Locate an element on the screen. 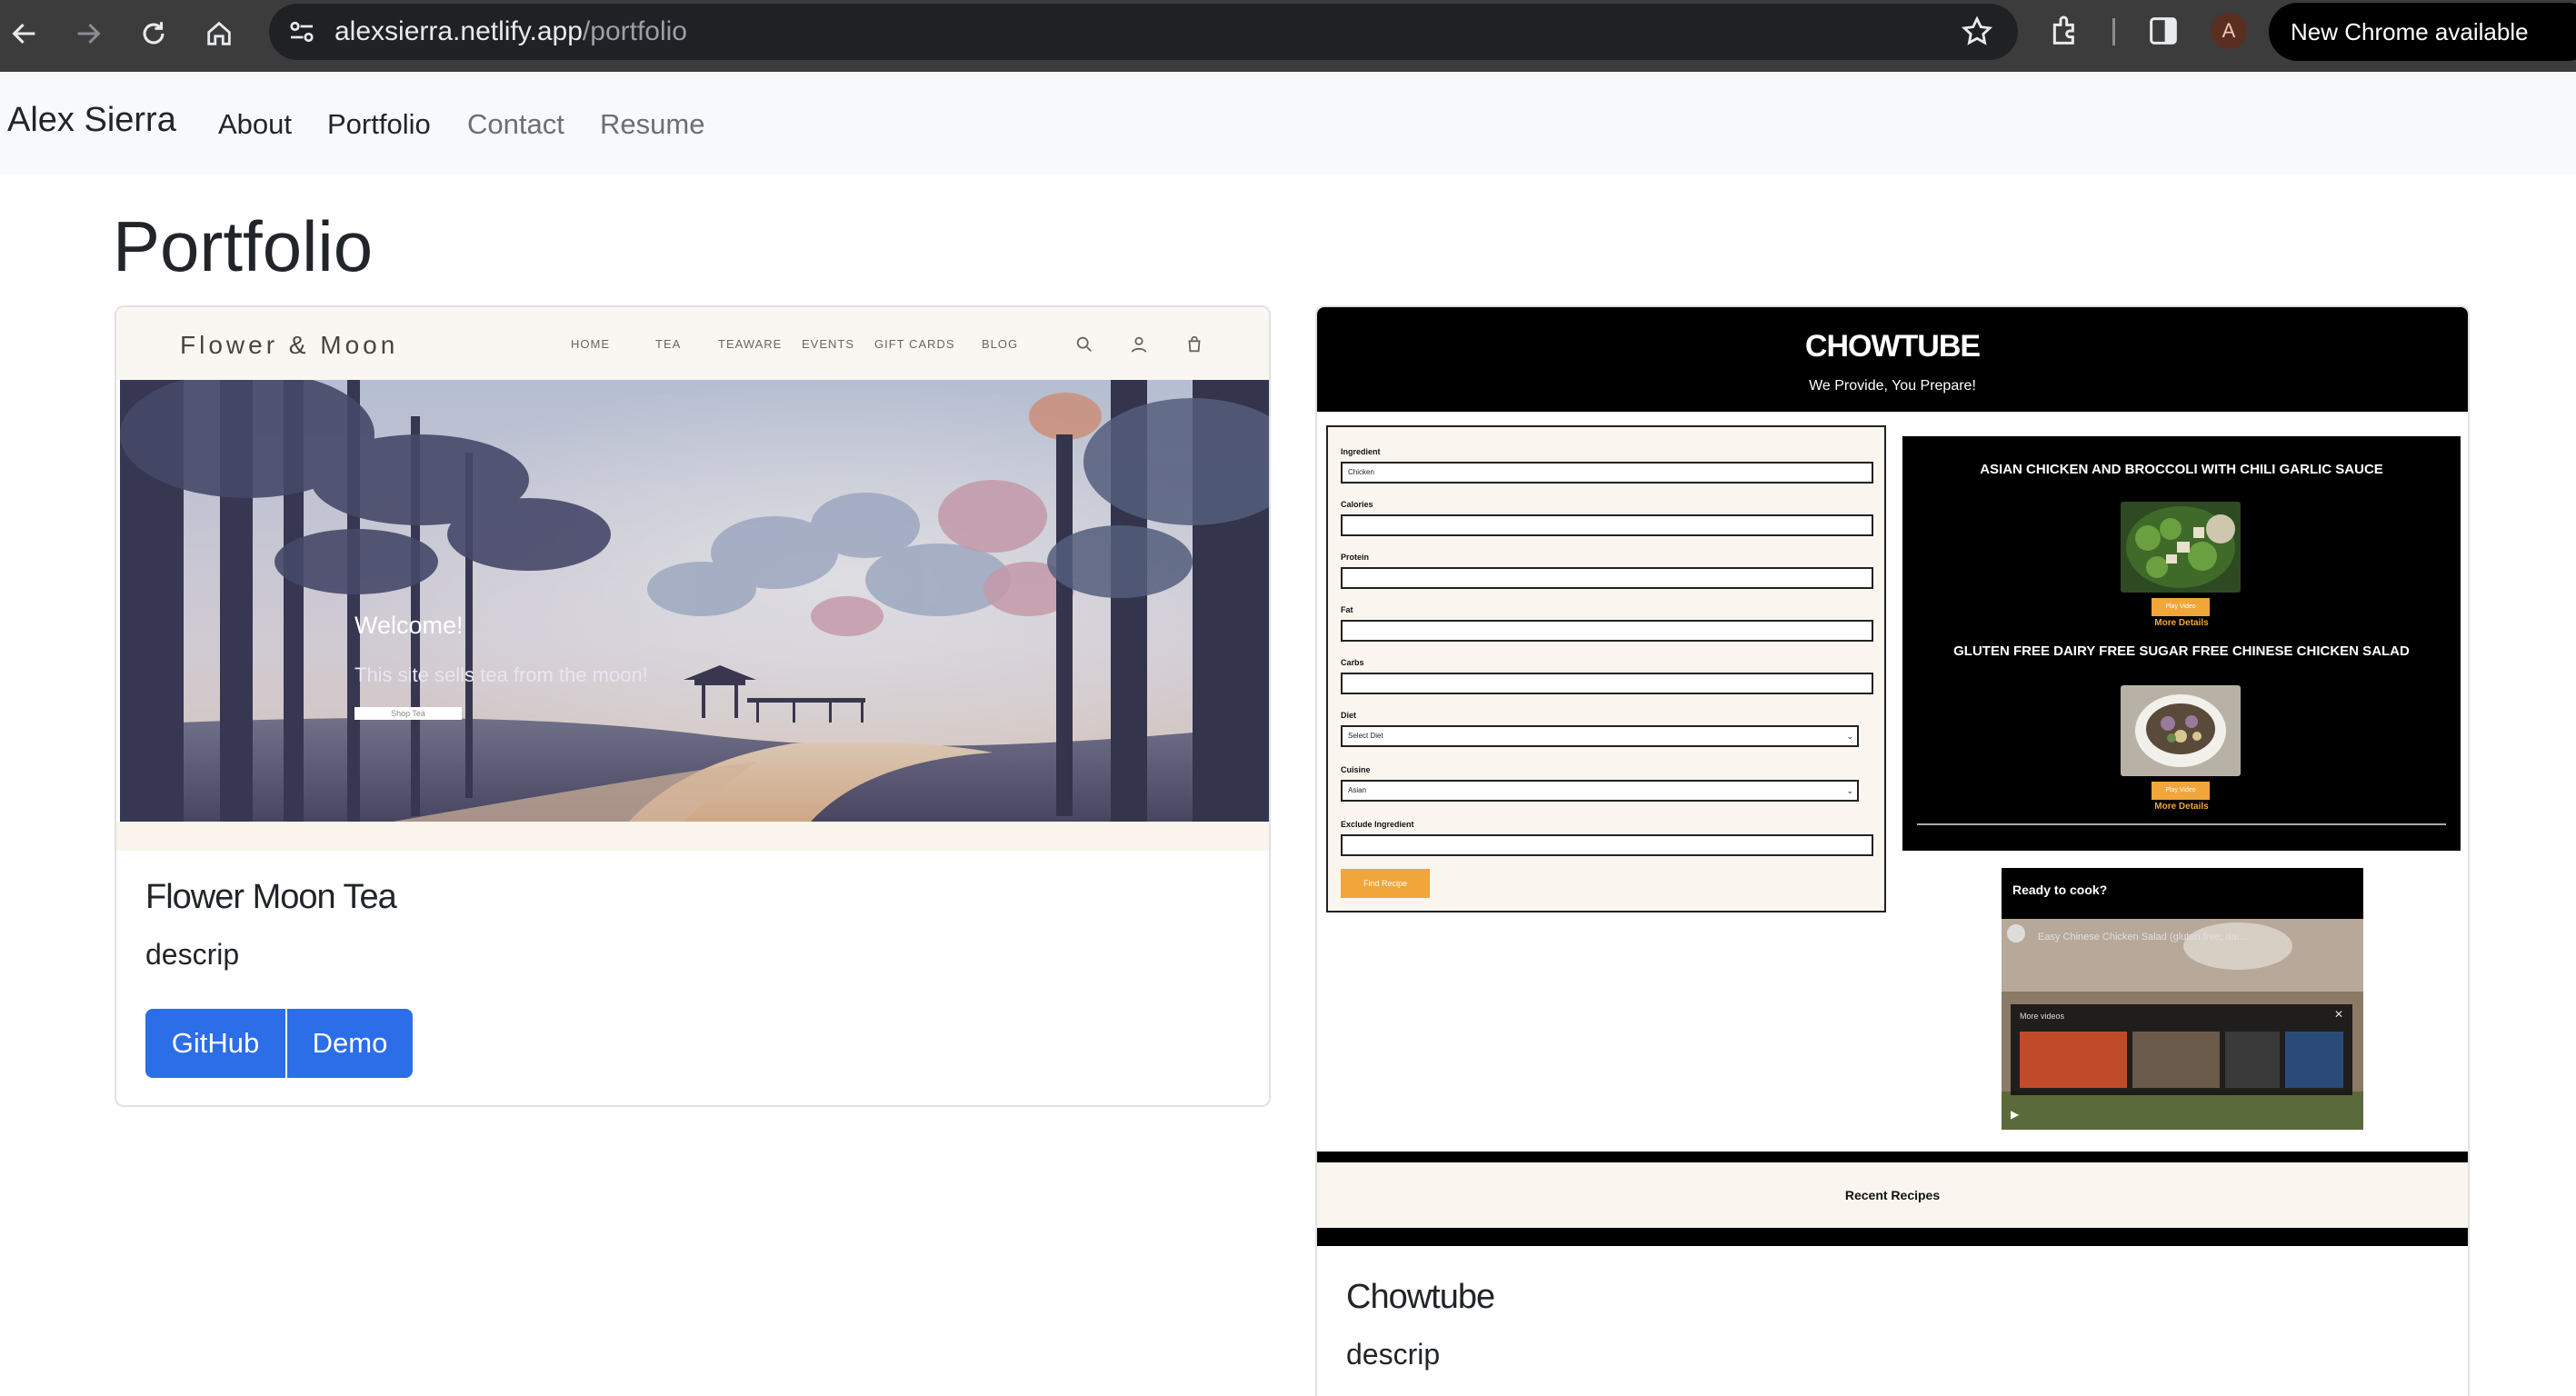  back-button is located at coordinates (24, 33).